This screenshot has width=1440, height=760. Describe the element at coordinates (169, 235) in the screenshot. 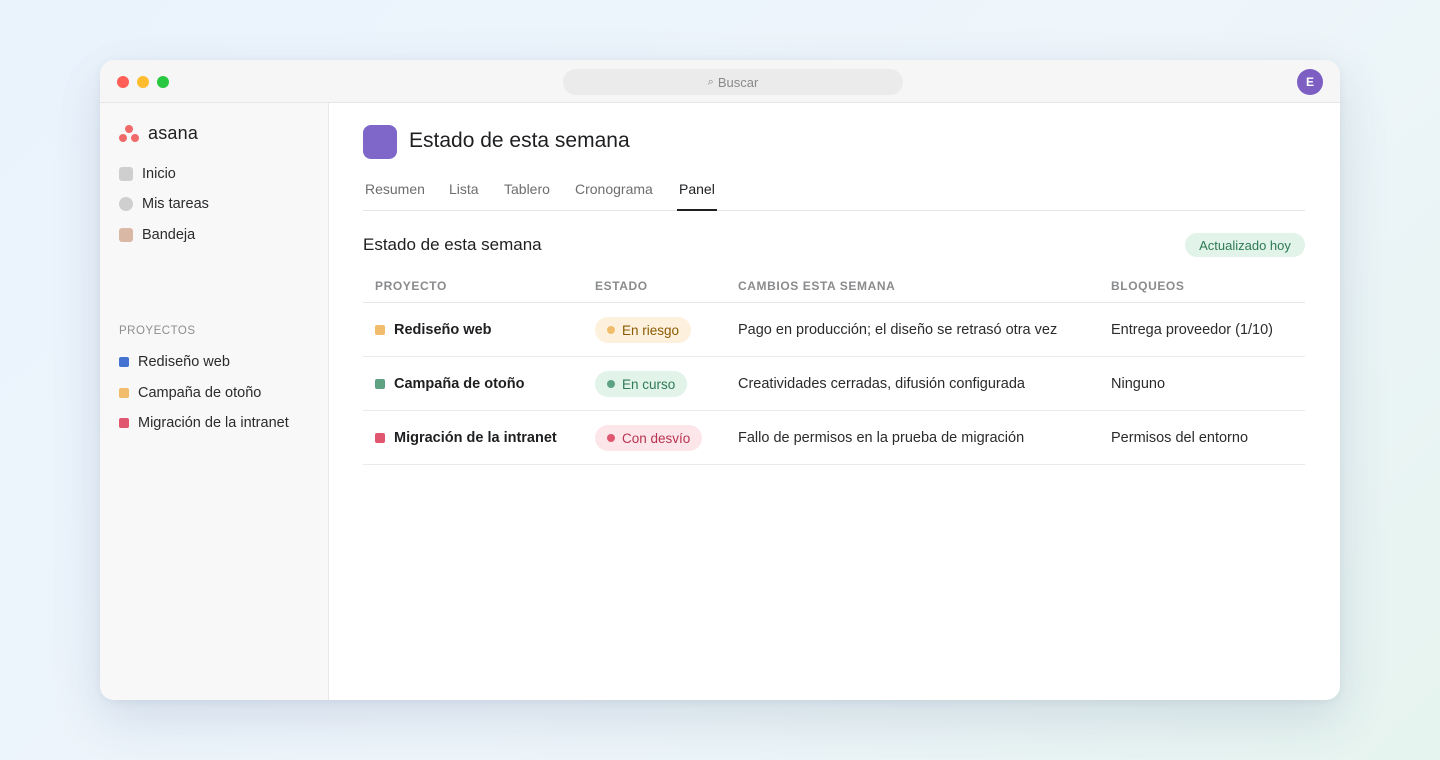

I see `sidebar-item-label: Bandeja` at that location.